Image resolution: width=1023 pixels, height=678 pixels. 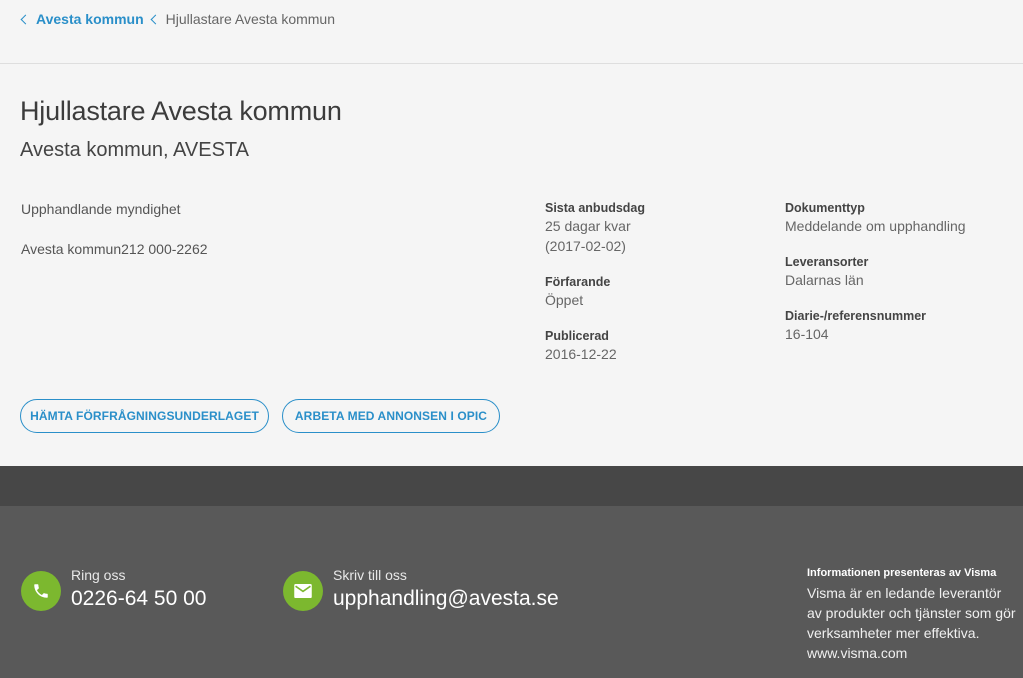 What do you see at coordinates (588, 226) in the screenshot?
I see `deadline-remaining: 25 dagar kvar` at bounding box center [588, 226].